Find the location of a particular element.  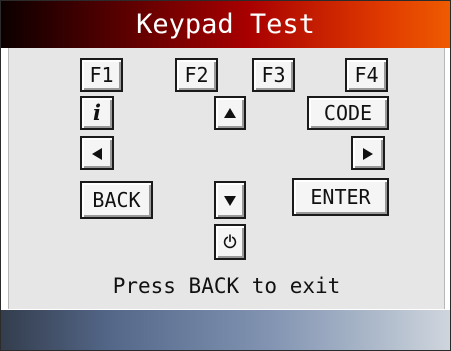

power-key is located at coordinates (230, 242).